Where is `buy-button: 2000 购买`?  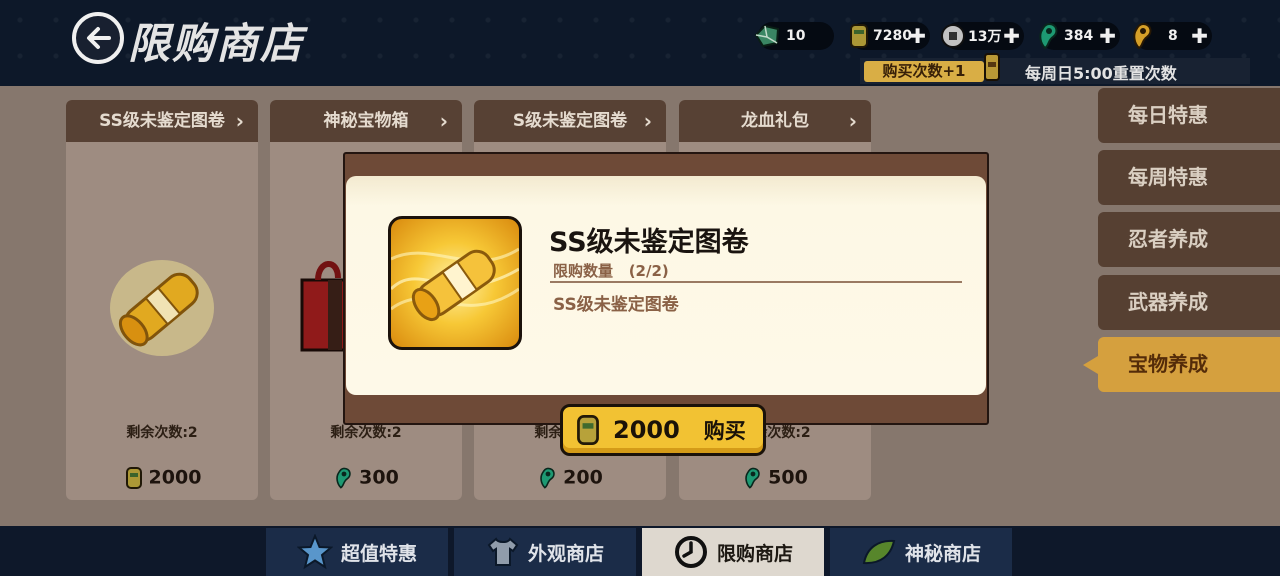 buy-button: 2000 购买 is located at coordinates (663, 430).